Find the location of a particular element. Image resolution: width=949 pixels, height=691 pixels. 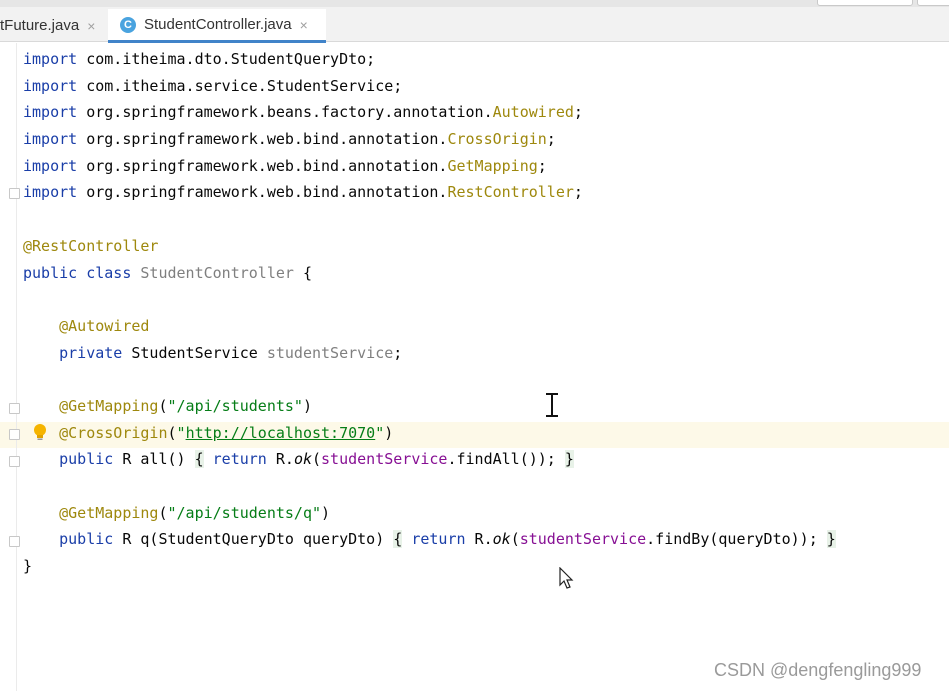

code-line-9: public class StudentController { is located at coordinates (167, 272).